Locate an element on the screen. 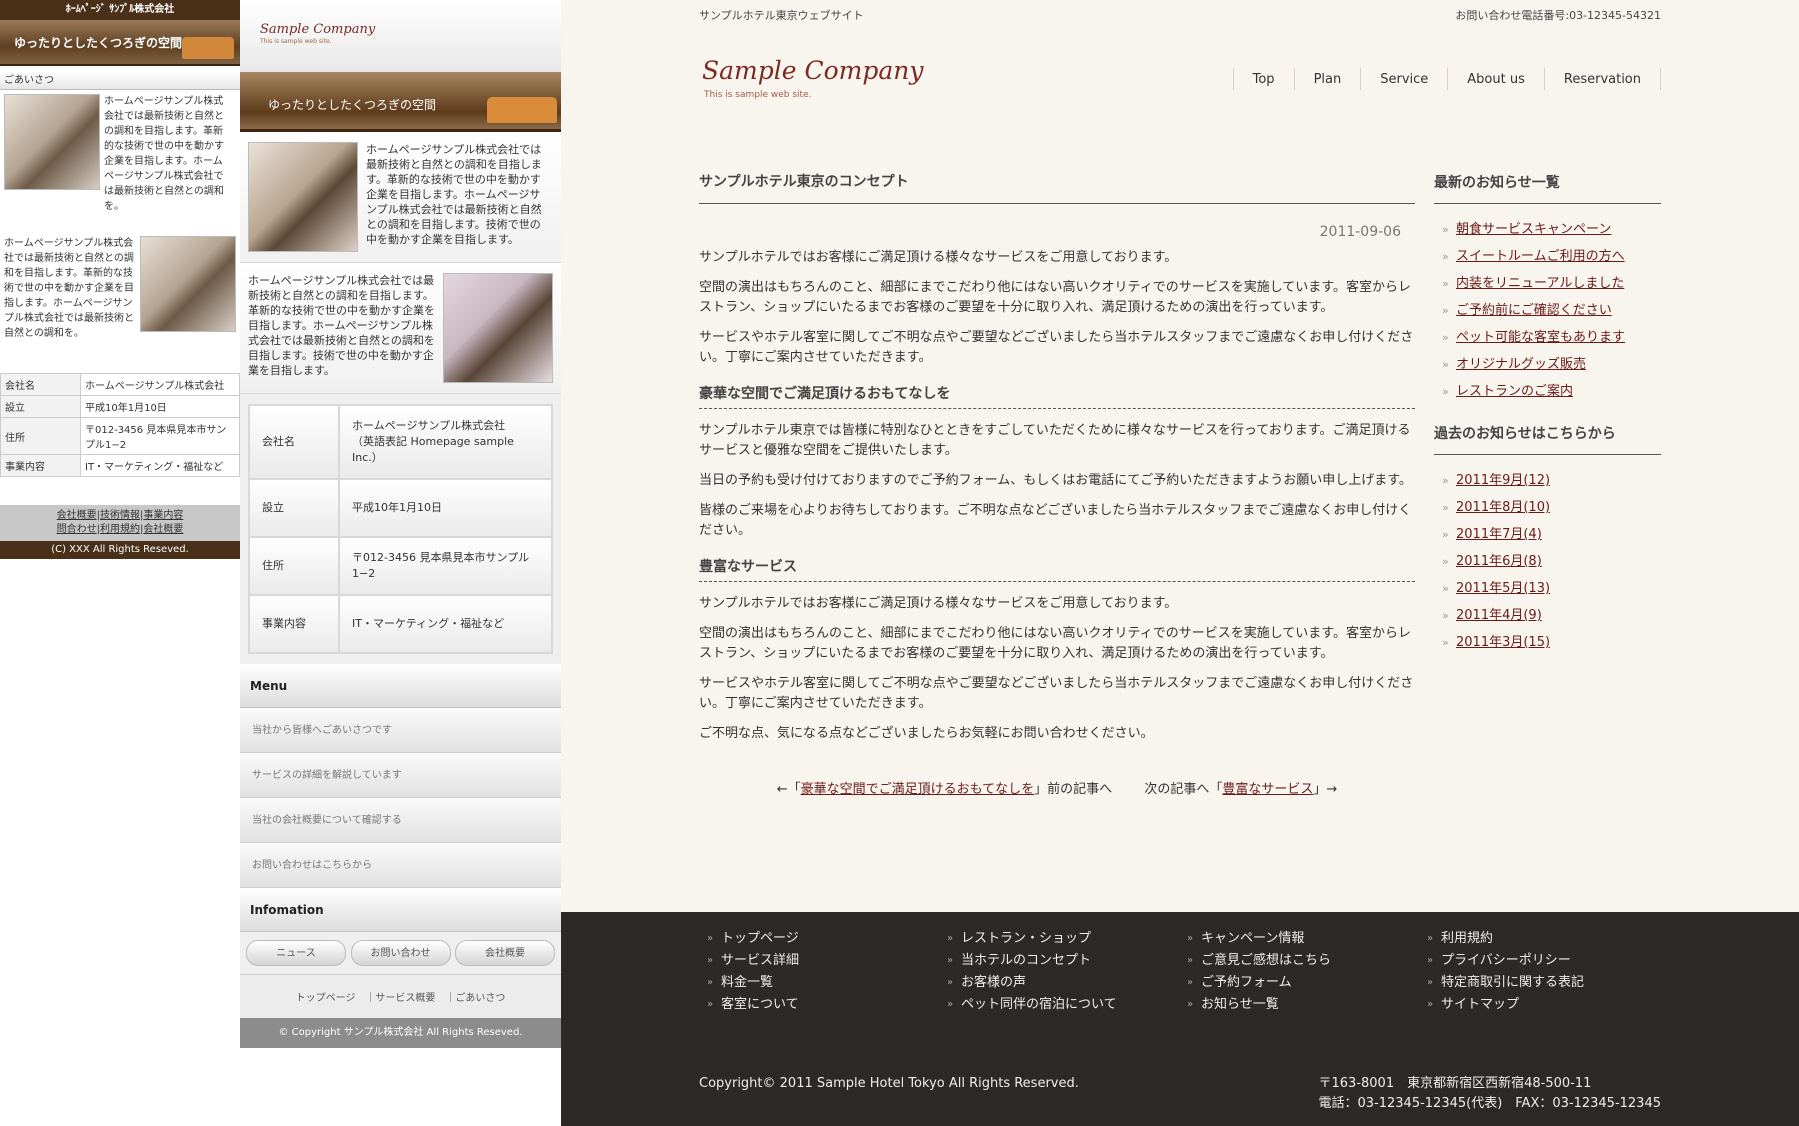 The width and height of the screenshot is (1799, 1126). footer-link: ご予約フォーム is located at coordinates (1307, 983).